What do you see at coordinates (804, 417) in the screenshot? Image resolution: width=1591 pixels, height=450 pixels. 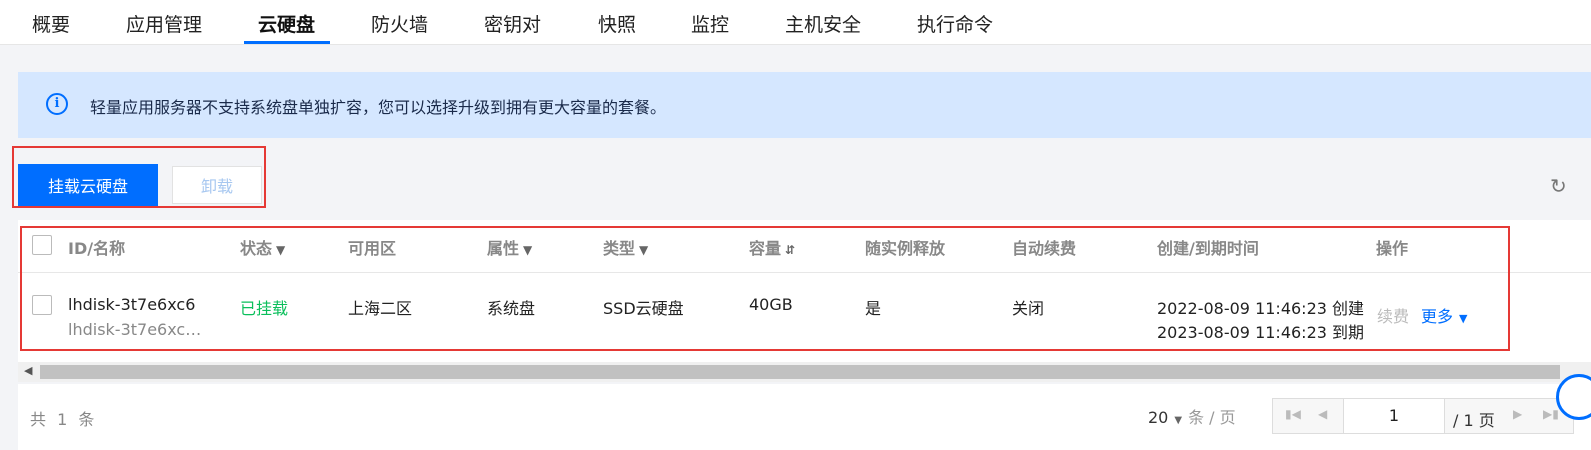 I see `pagination-bar: 共 1 条 20 ▼ 条 / 页 ▮◀ ◀ 1 / 1 页 ▶ ▶▮` at bounding box center [804, 417].